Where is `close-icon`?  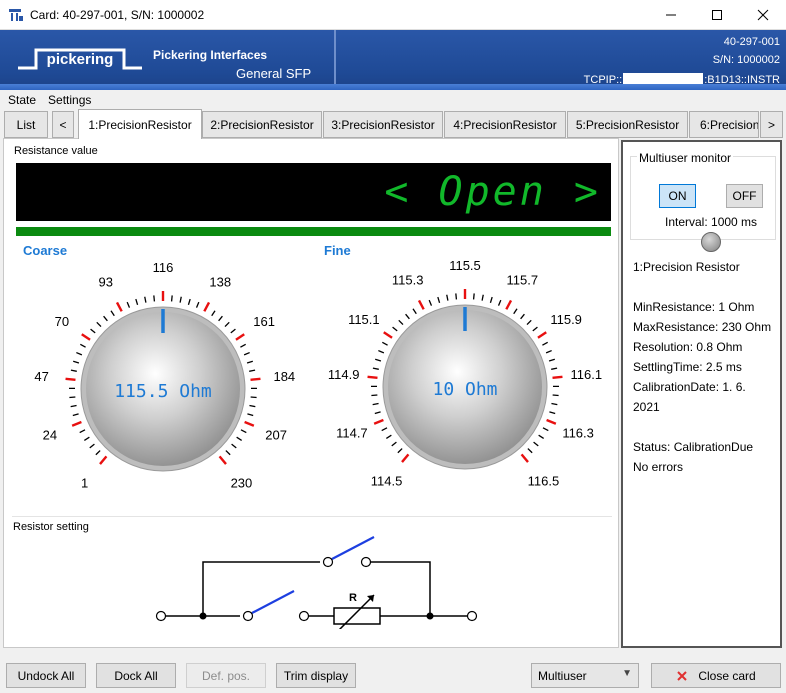 close-icon is located at coordinates (763, 15).